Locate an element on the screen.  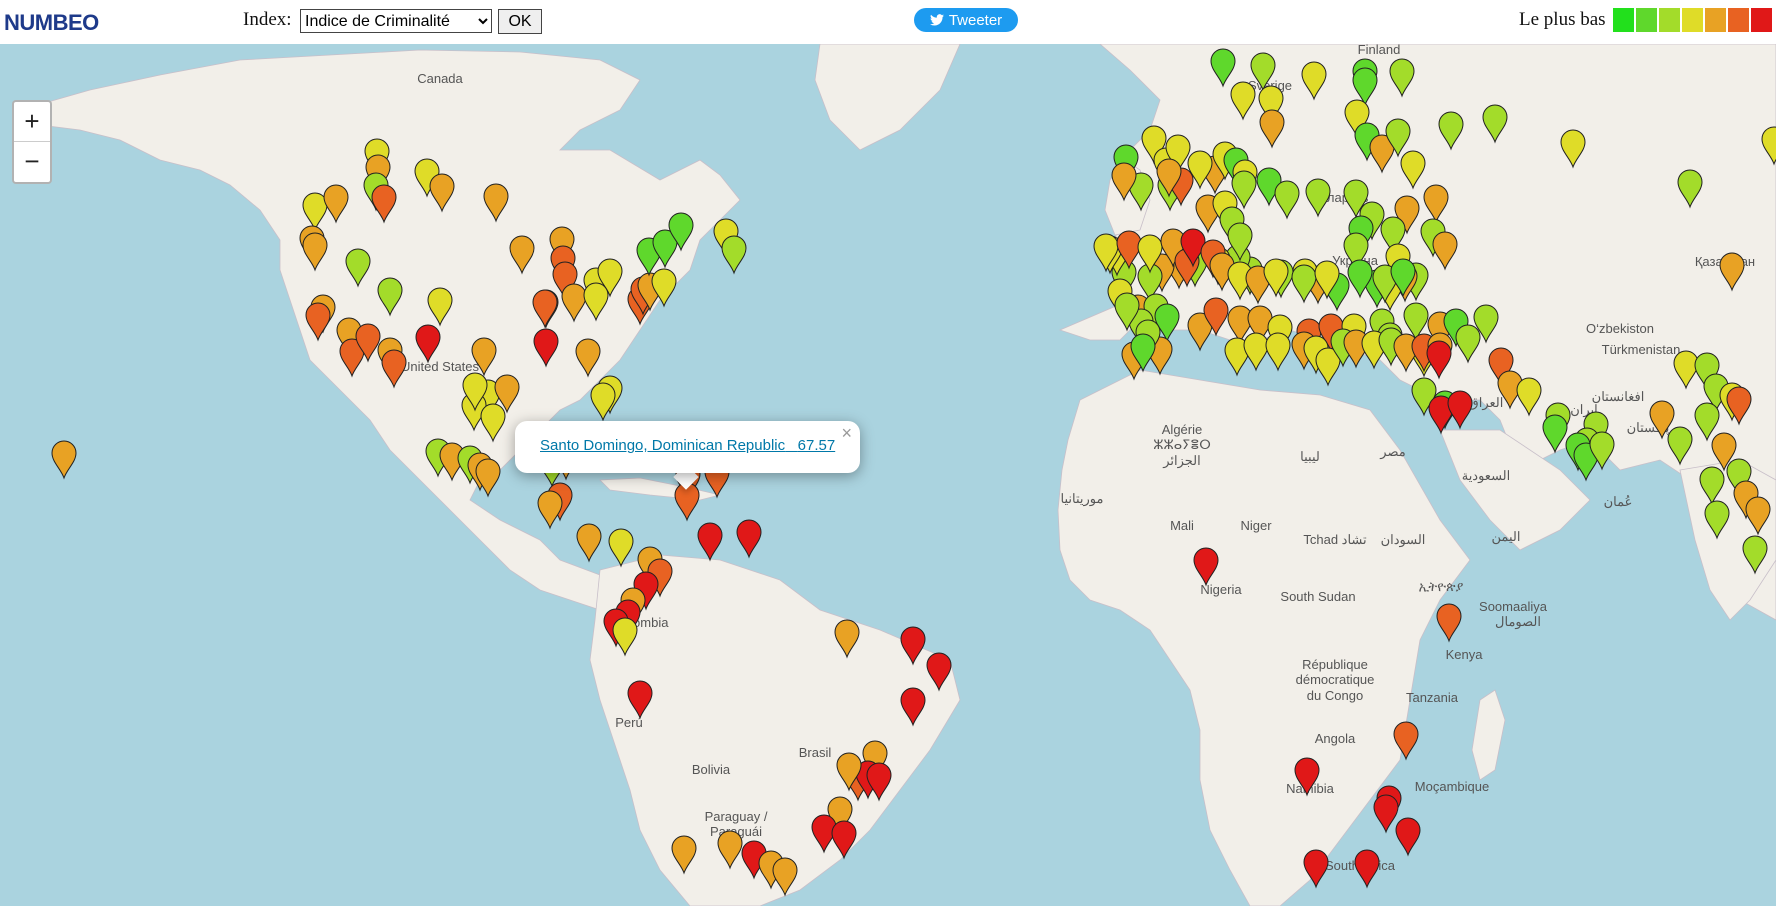
map-place-label: الجزائر is located at coordinates (1181, 461).